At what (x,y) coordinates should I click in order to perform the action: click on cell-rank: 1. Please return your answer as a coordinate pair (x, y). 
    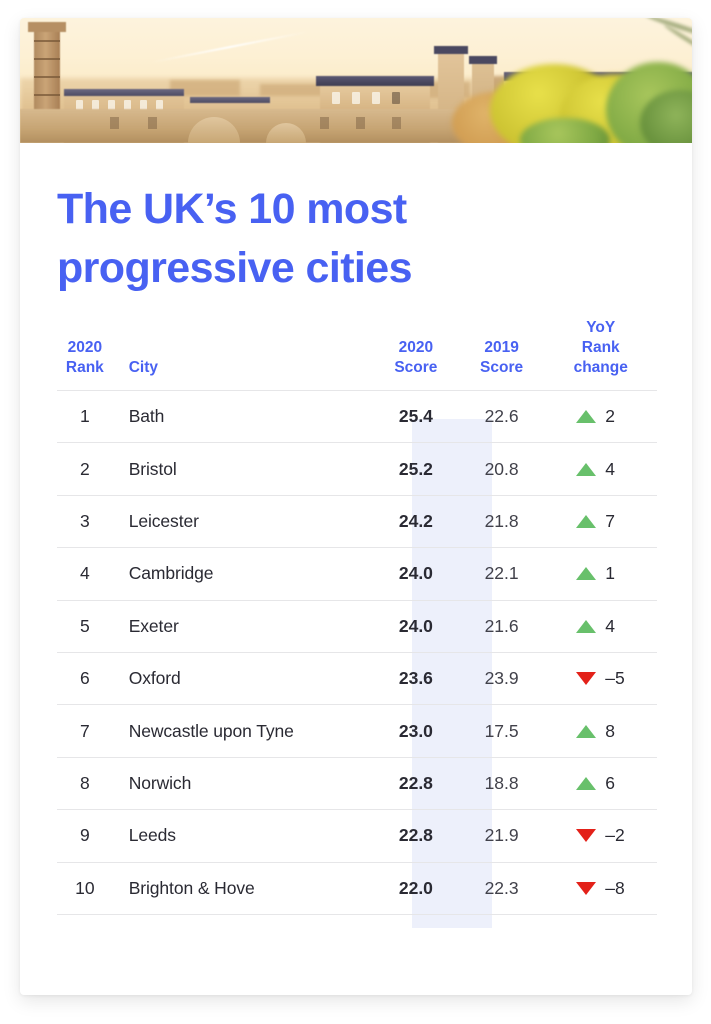
    Looking at the image, I should click on (84, 416).